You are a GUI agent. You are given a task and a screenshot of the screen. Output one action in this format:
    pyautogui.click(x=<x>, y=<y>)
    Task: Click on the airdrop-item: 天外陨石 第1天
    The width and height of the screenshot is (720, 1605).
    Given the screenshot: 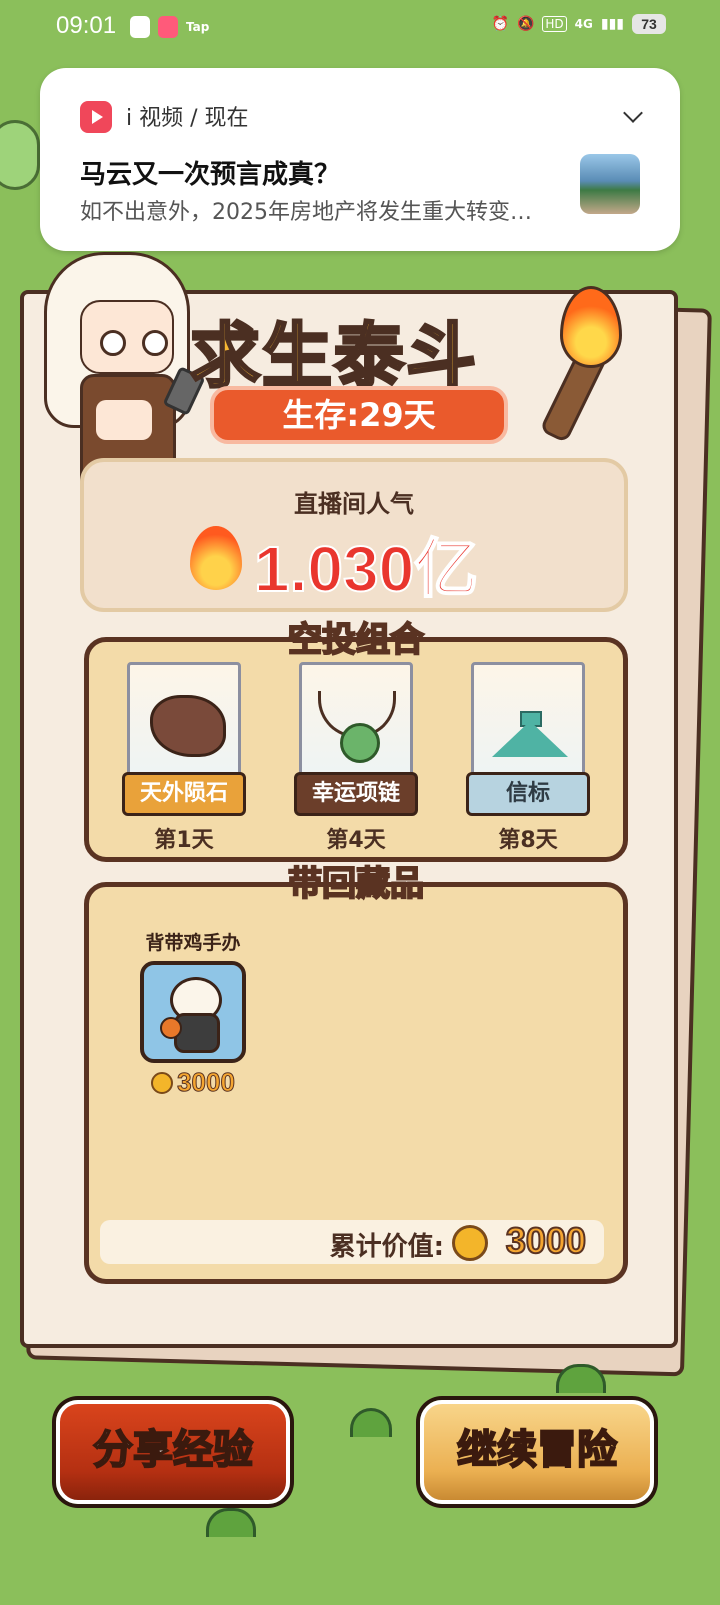 What is the action you would take?
    pyautogui.click(x=184, y=758)
    